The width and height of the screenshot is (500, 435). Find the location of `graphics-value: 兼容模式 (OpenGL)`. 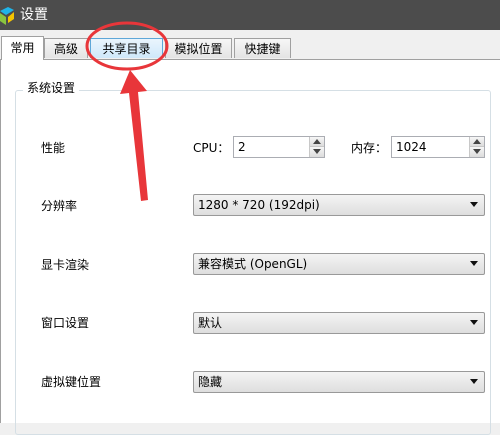

graphics-value: 兼容模式 (OpenGL) is located at coordinates (253, 264).